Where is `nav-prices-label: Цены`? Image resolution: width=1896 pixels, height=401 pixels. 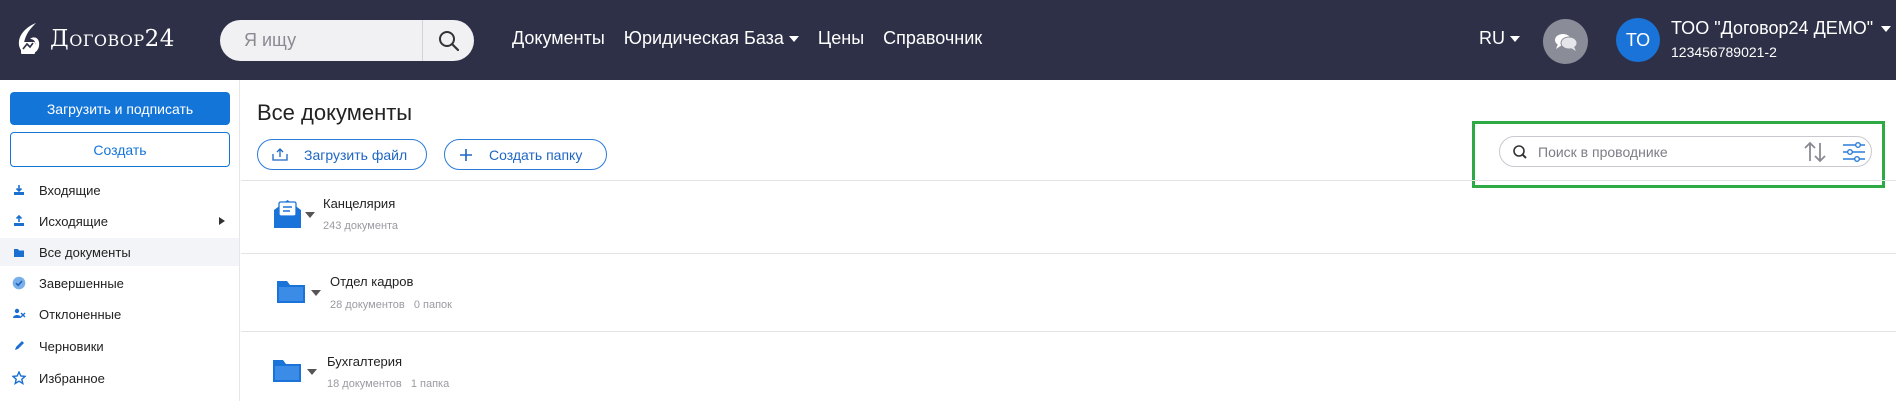
nav-prices-label: Цены is located at coordinates (841, 38).